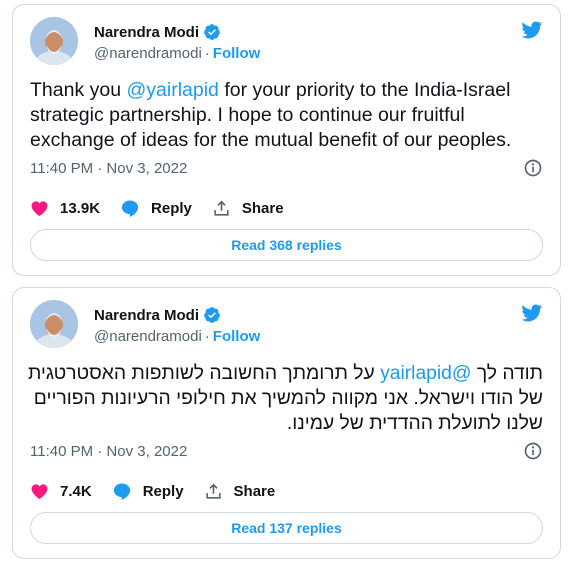  Describe the element at coordinates (80, 208) in the screenshot. I see `like-count: 13.9K` at that location.